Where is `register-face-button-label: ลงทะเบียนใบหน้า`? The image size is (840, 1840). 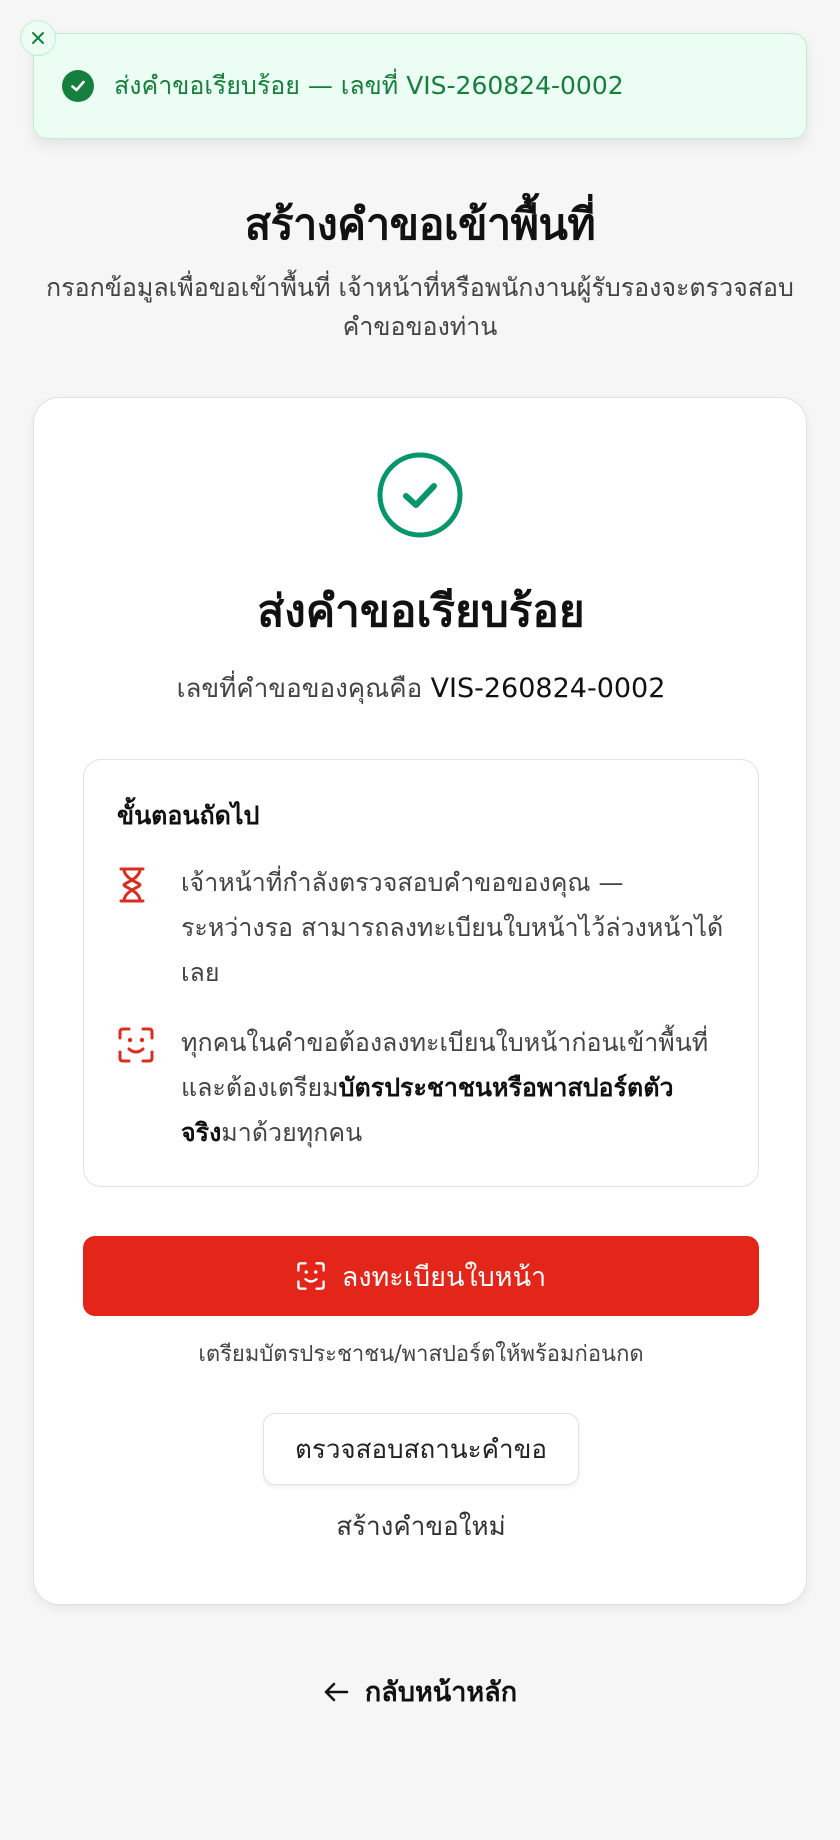 register-face-button-label: ลงทะเบียนใบหน้า is located at coordinates (444, 1277).